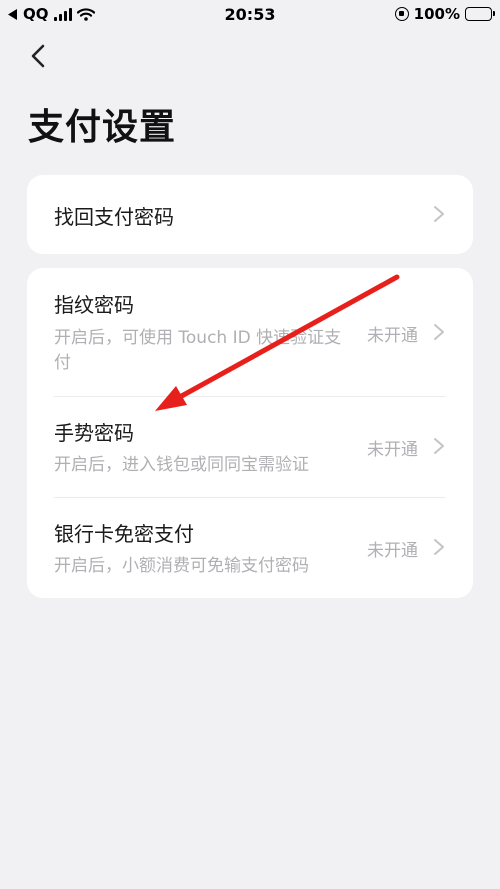 The height and width of the screenshot is (889, 500). What do you see at coordinates (94, 305) in the screenshot?
I see `fingerprint-title: 指纹密码` at bounding box center [94, 305].